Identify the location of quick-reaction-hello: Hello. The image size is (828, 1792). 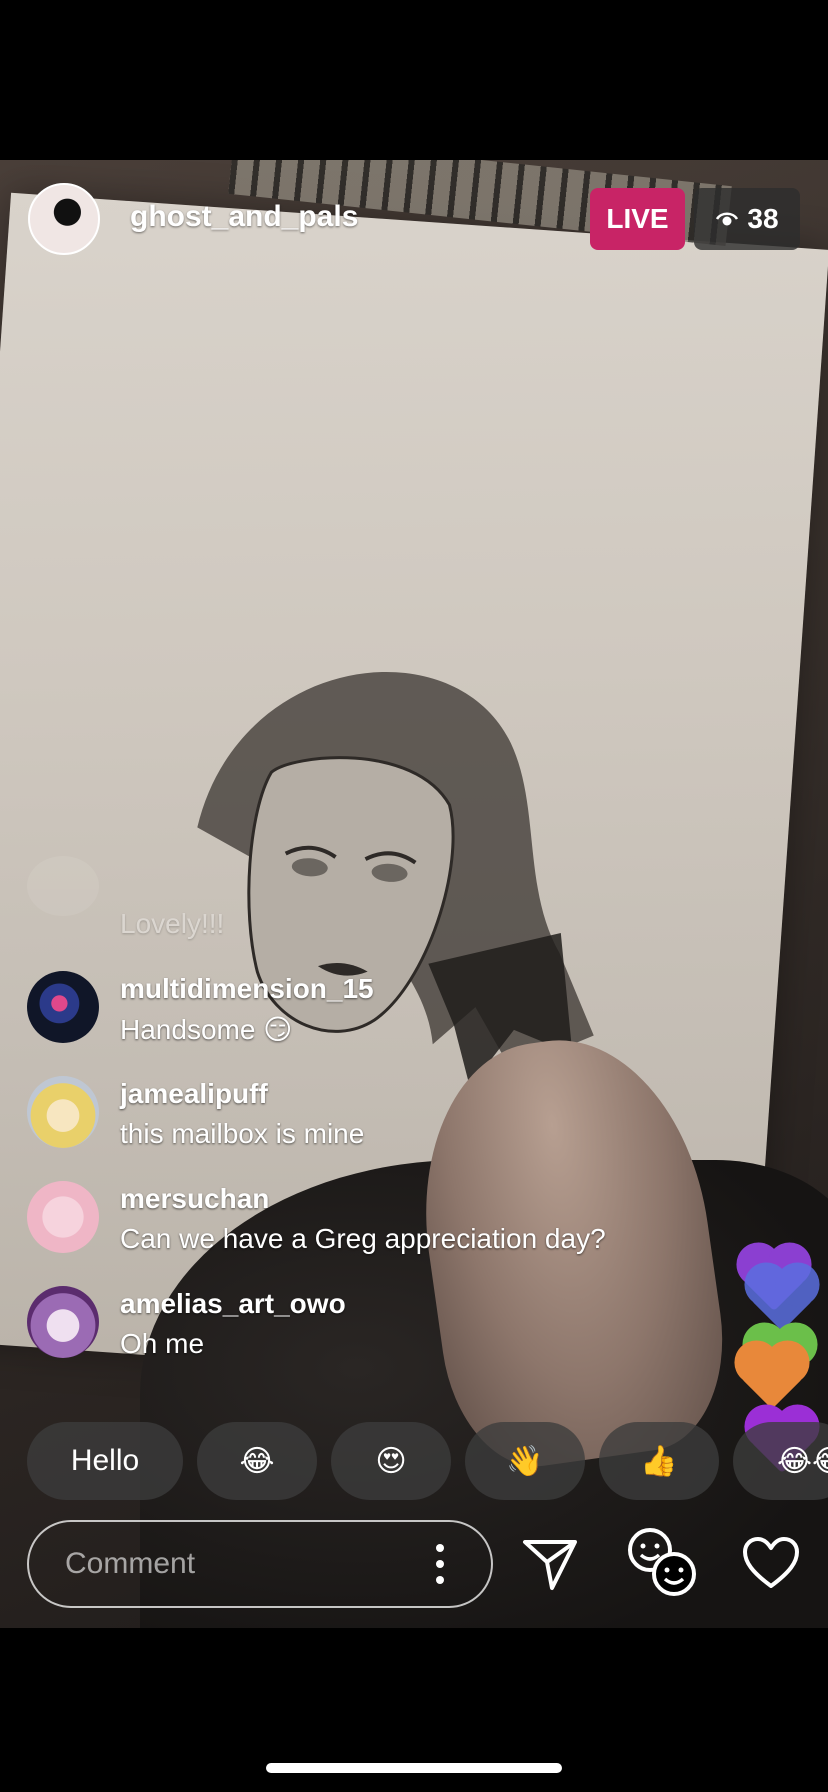
(105, 1461).